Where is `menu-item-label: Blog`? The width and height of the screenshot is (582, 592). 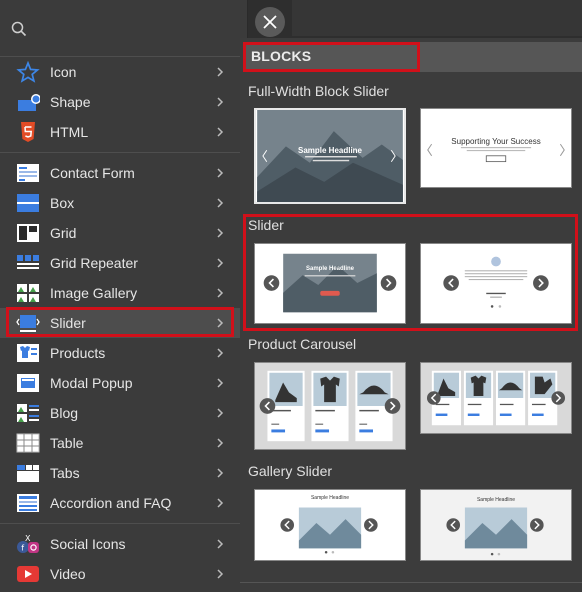
menu-item-label: Blog is located at coordinates (64, 413).